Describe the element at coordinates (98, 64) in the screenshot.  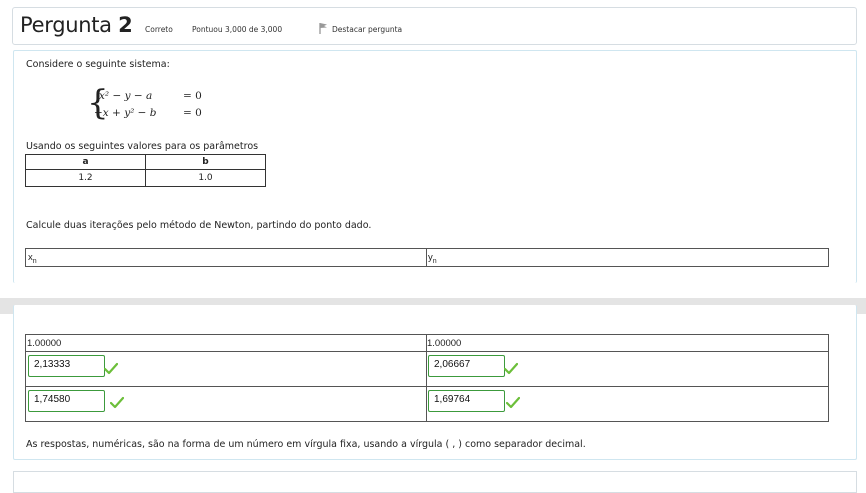
I see `question-intro: Considere o seguinte sistema:` at that location.